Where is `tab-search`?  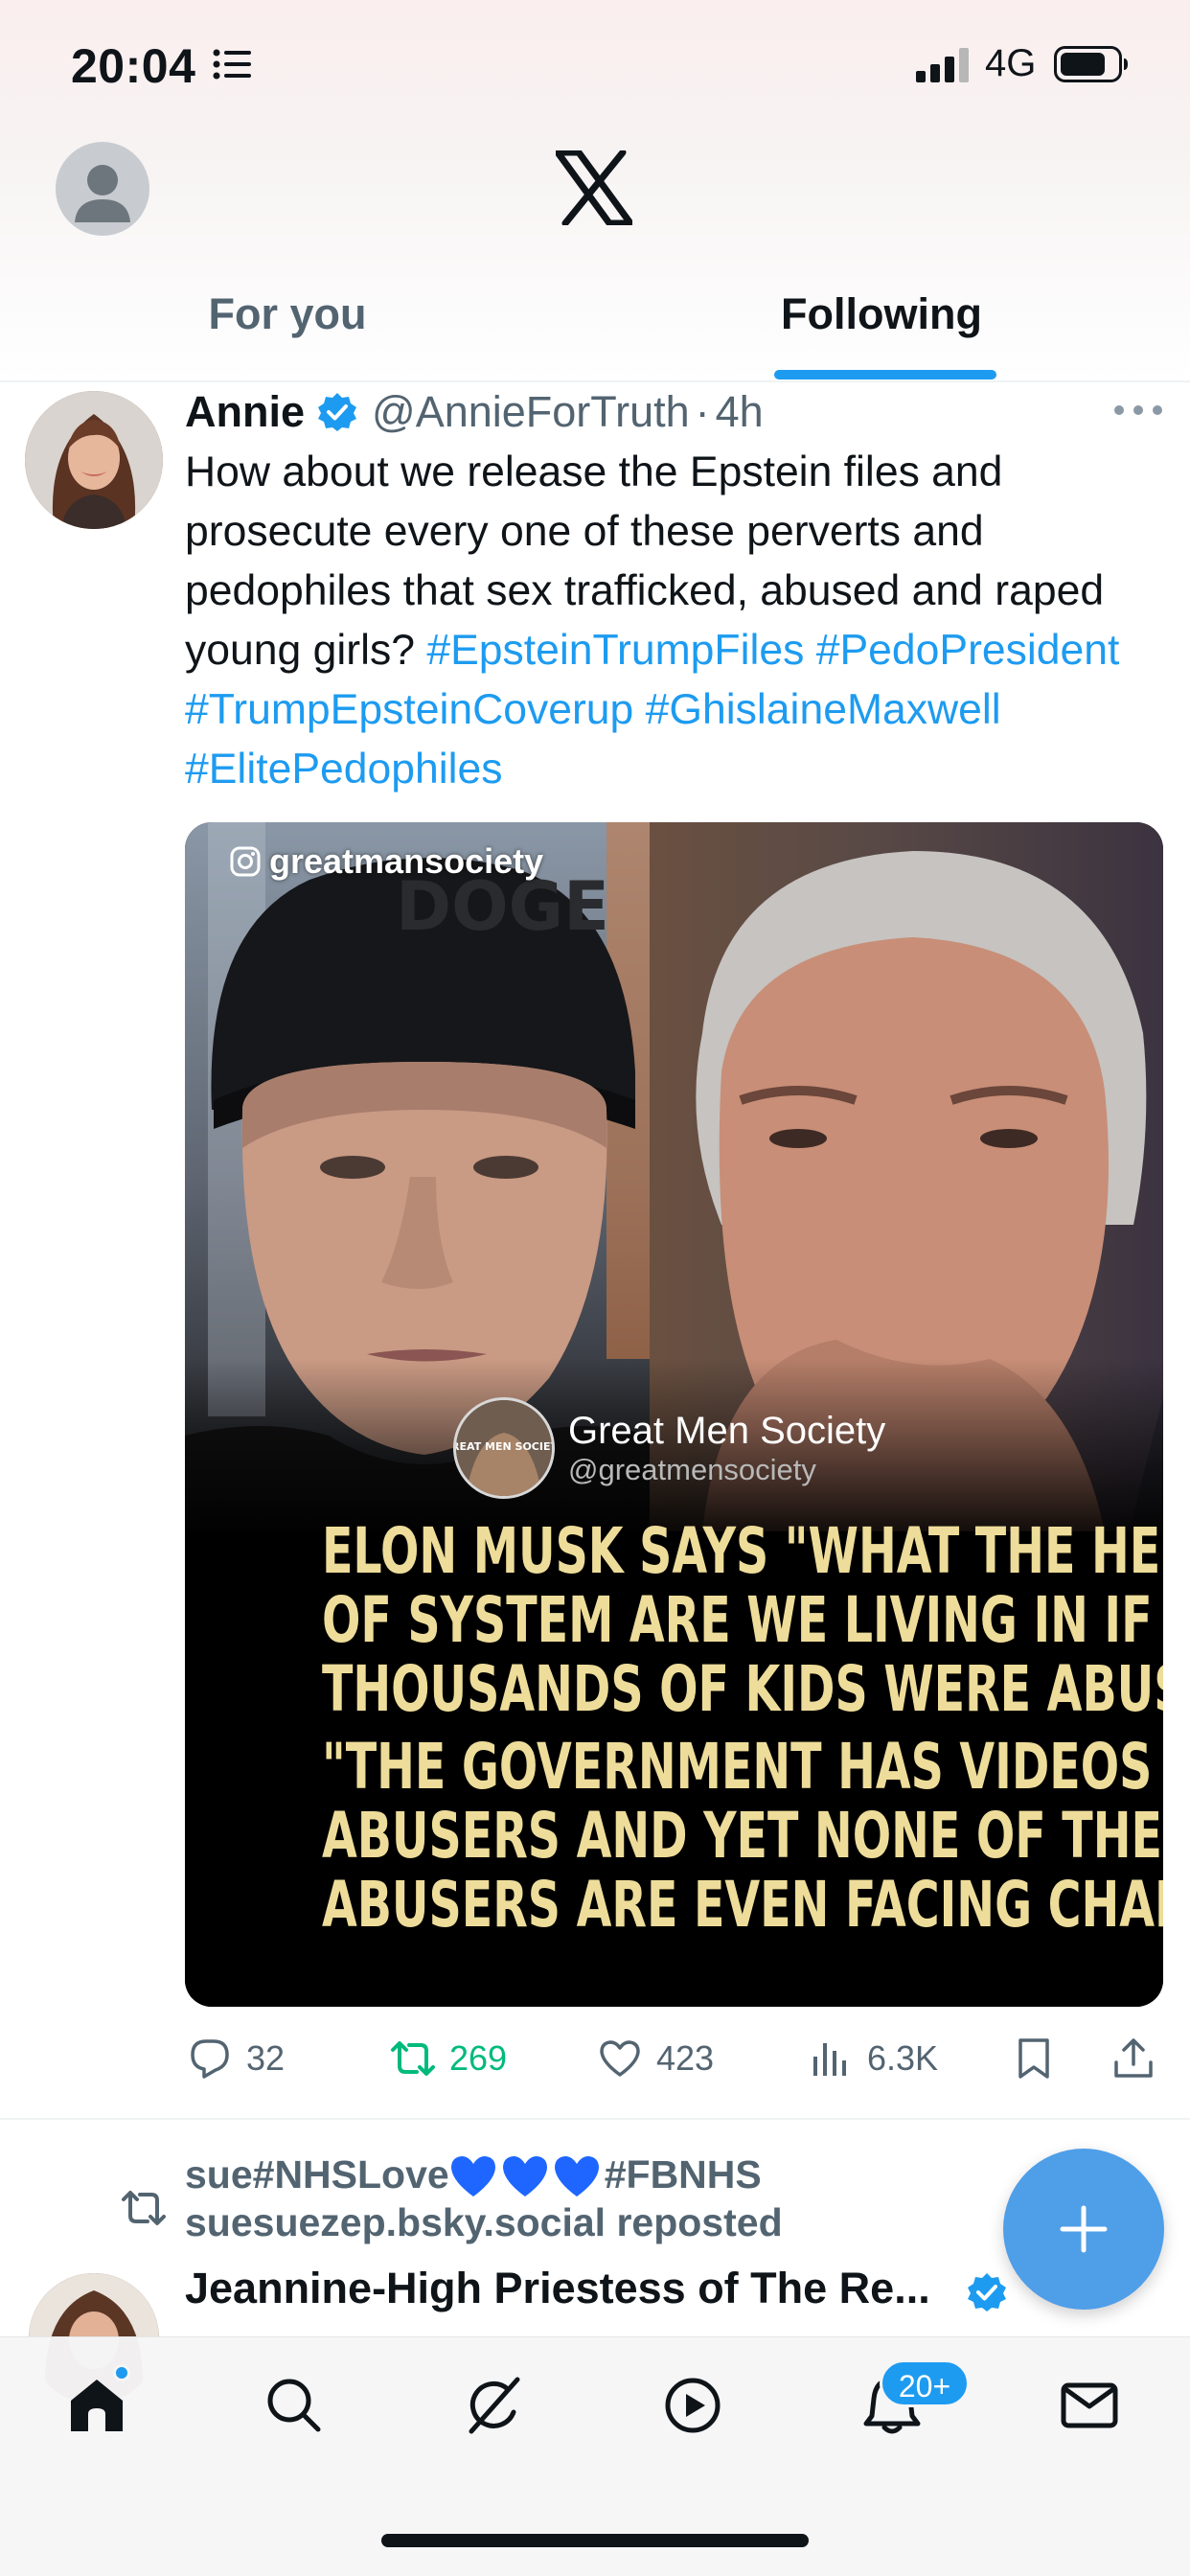 tab-search is located at coordinates (299, 2410).